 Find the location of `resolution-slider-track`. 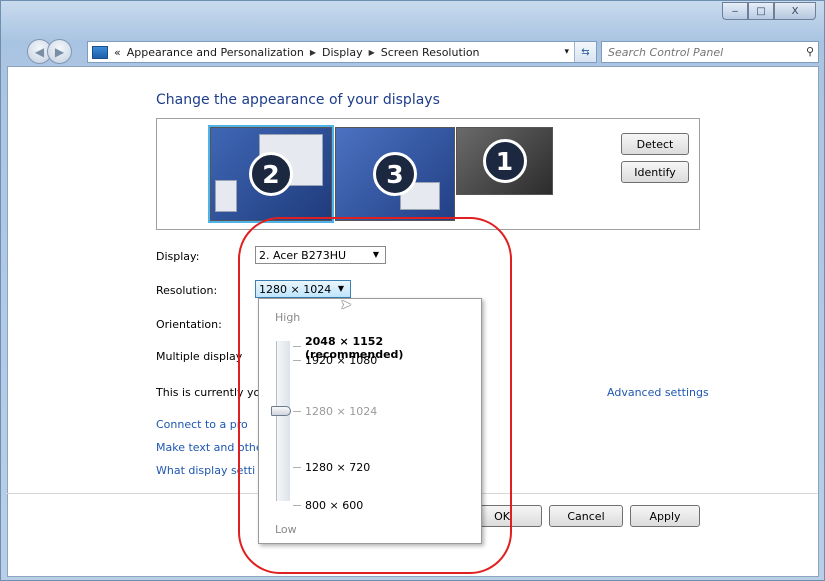

resolution-slider-track is located at coordinates (283, 421).